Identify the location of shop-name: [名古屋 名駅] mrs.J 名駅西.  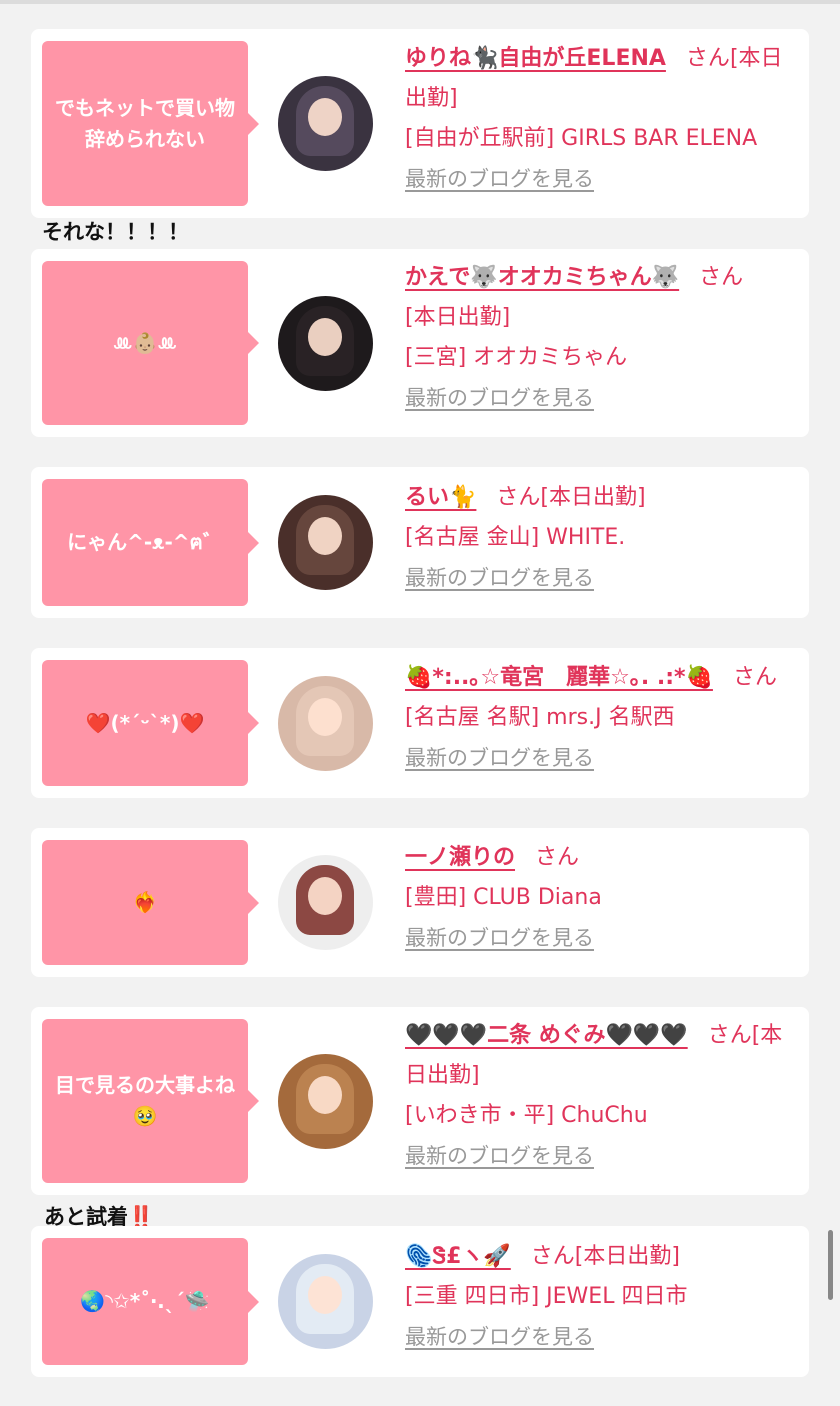
(540, 717).